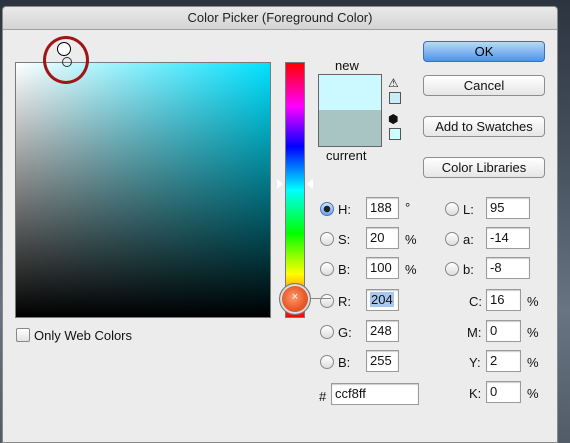  I want to click on magenta-unit: %, so click(533, 332).